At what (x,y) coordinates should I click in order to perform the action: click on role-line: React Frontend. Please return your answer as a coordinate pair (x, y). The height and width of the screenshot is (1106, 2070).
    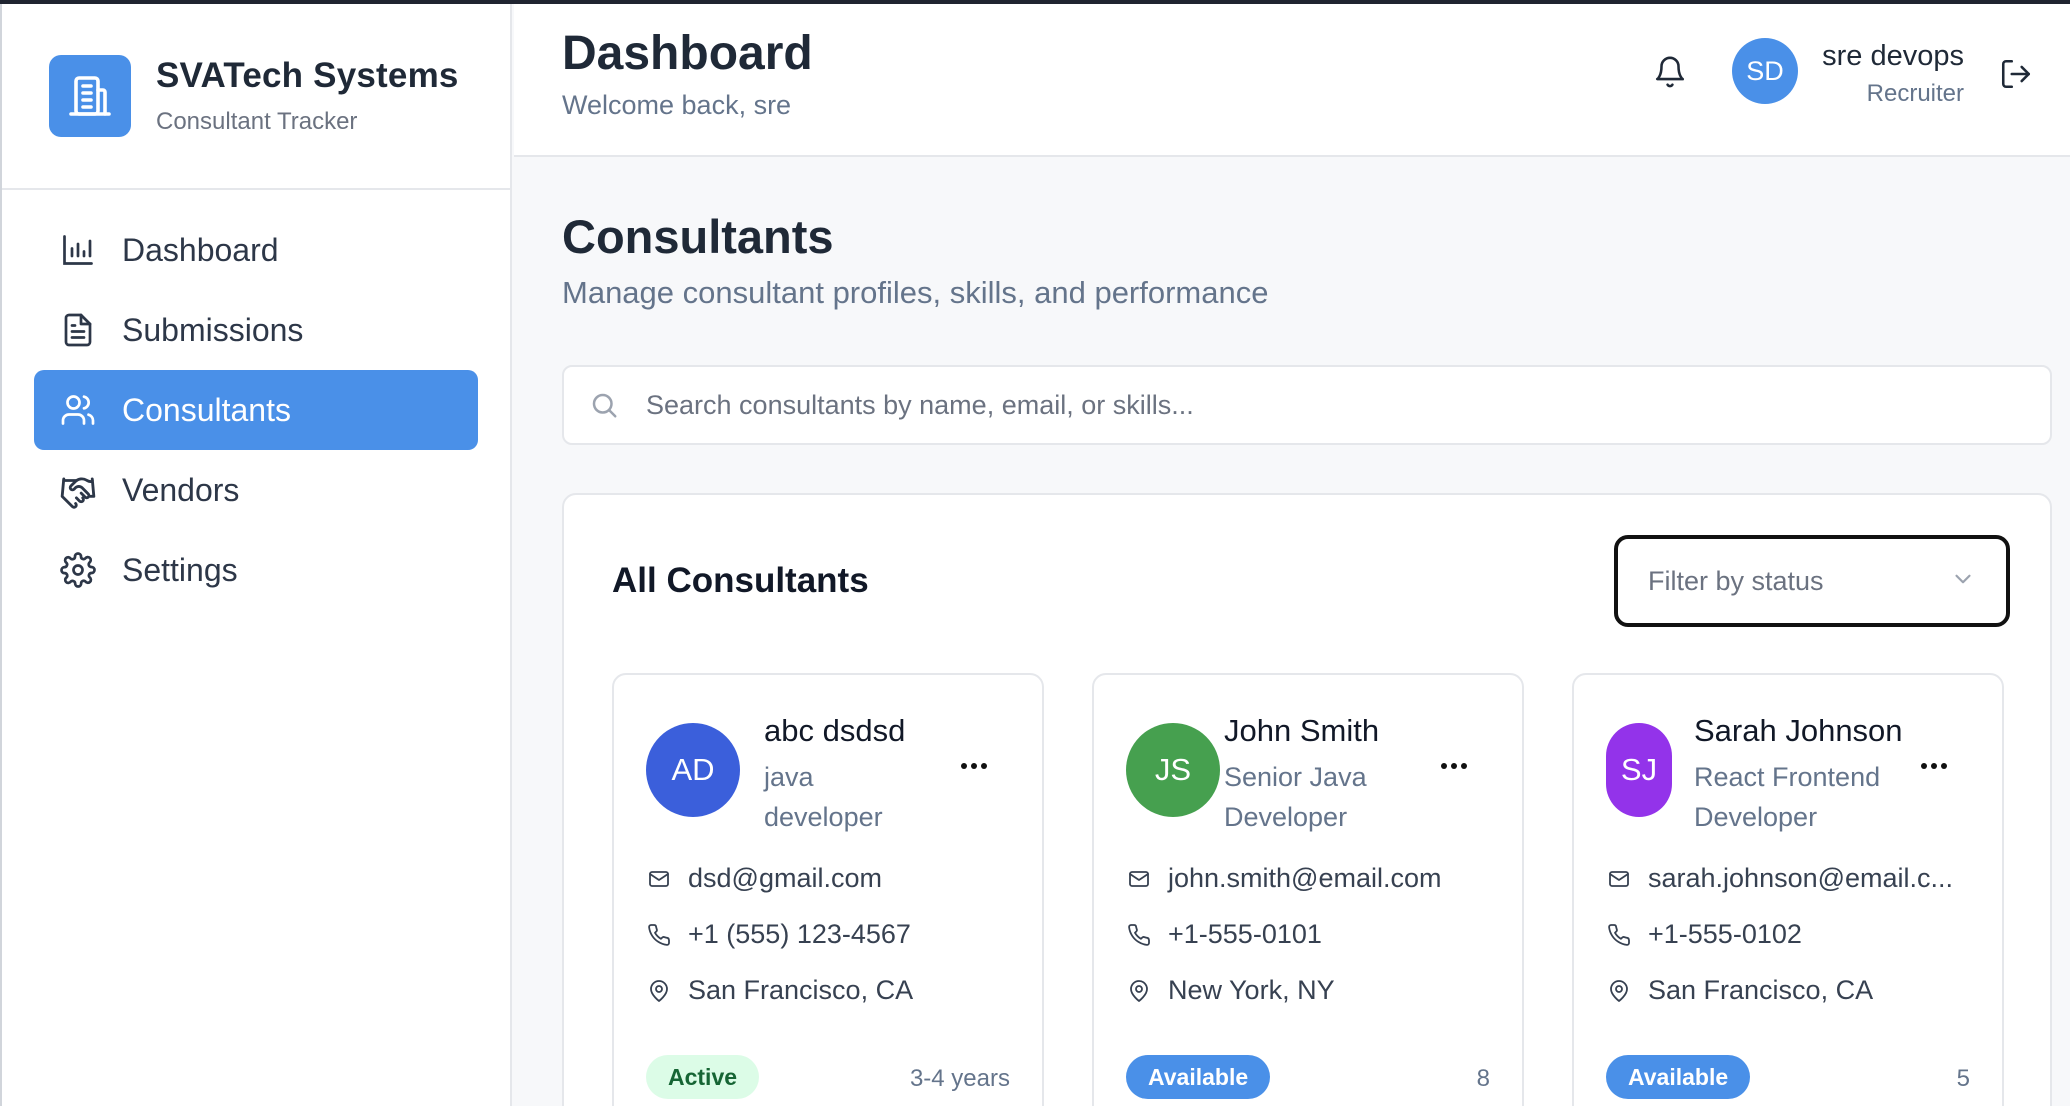
    Looking at the image, I should click on (1787, 777).